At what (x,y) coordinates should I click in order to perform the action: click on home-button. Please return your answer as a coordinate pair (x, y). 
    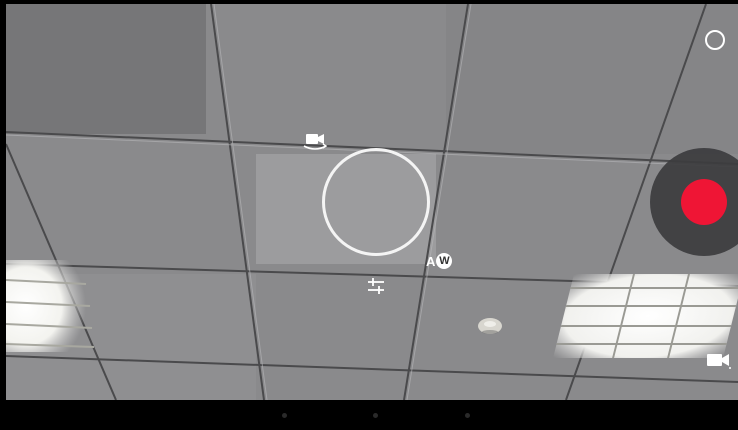
    Looking at the image, I should click on (375, 415).